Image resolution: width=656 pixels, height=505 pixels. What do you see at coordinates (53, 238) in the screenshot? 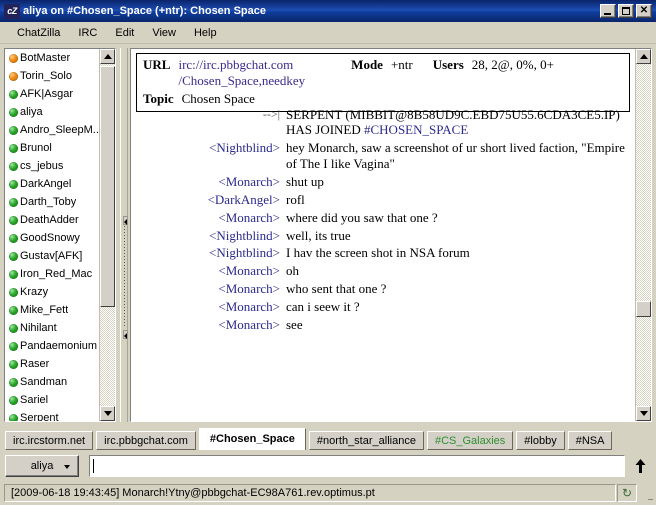
I see `nicklist-item: GoodSnowy` at bounding box center [53, 238].